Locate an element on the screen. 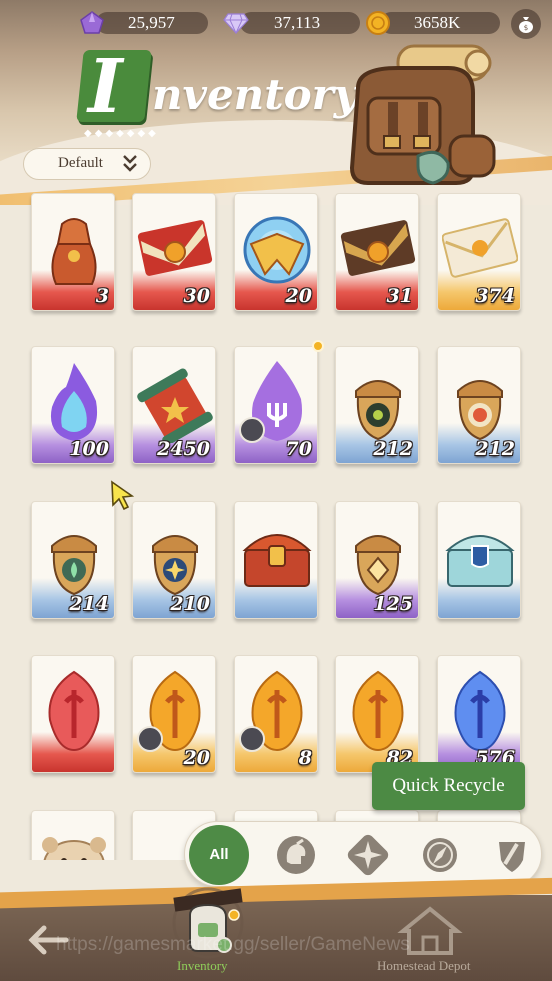 This screenshot has width=552, height=981. compass-filter-icon is located at coordinates (440, 855).